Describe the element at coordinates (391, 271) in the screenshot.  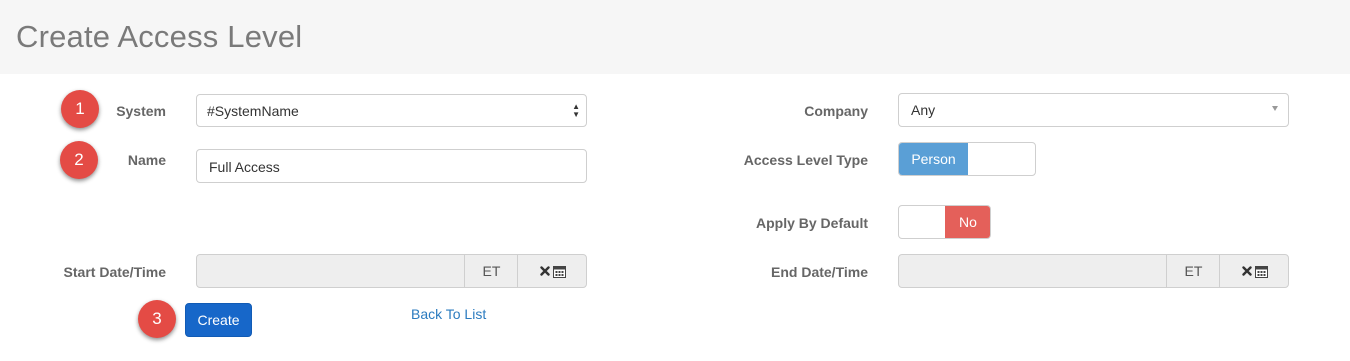
I see `start-datetime-field: ET` at that location.